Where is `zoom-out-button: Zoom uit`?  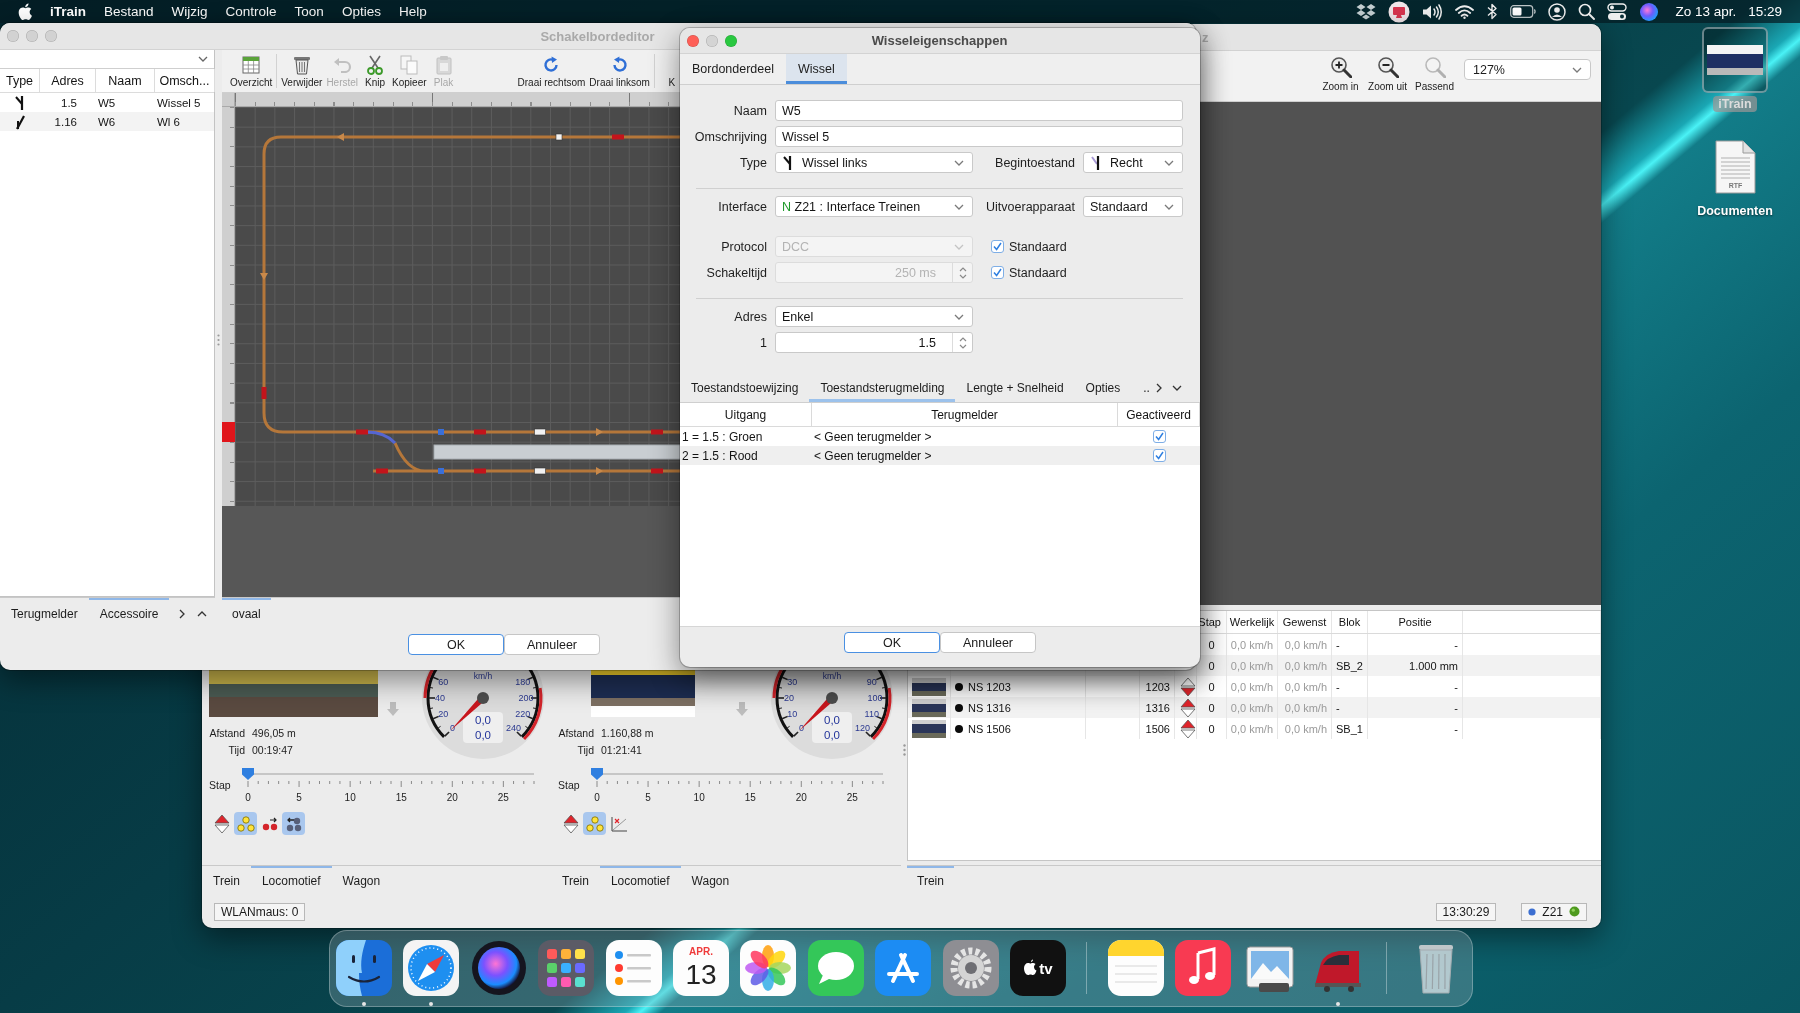
zoom-out-button: Zoom uit is located at coordinates (1387, 74).